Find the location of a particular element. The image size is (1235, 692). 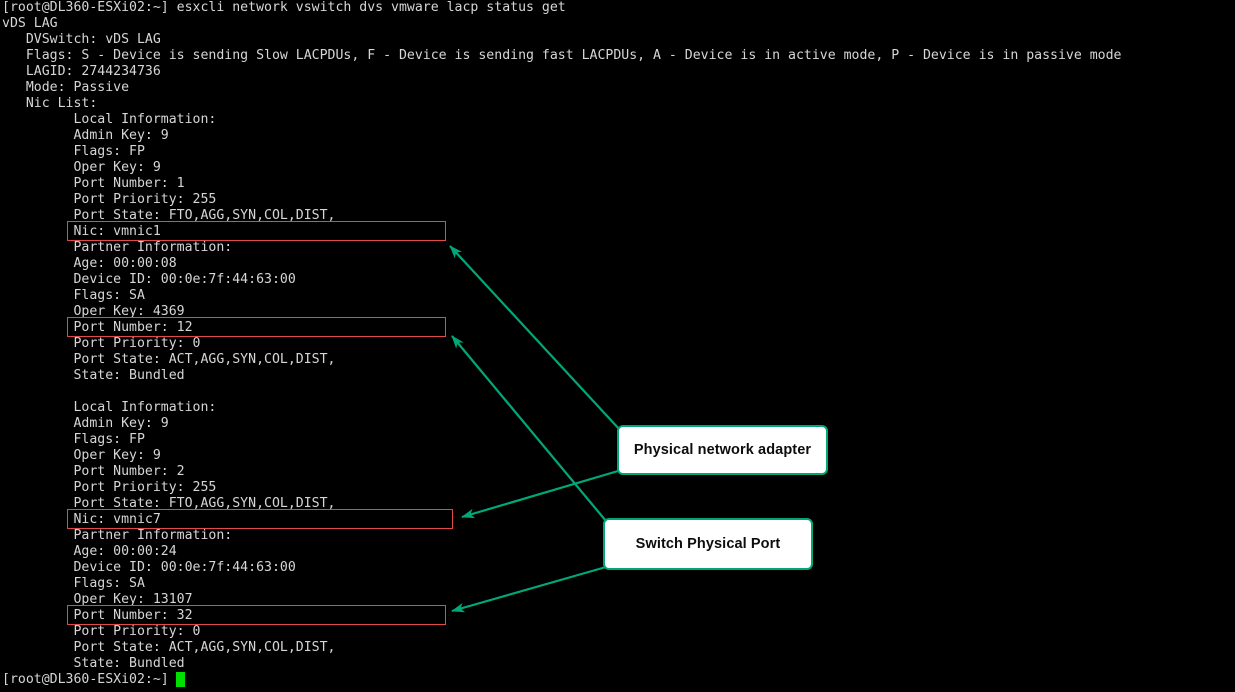

terminal-line-lagid: LAGID: 2744234736 is located at coordinates (81, 71).